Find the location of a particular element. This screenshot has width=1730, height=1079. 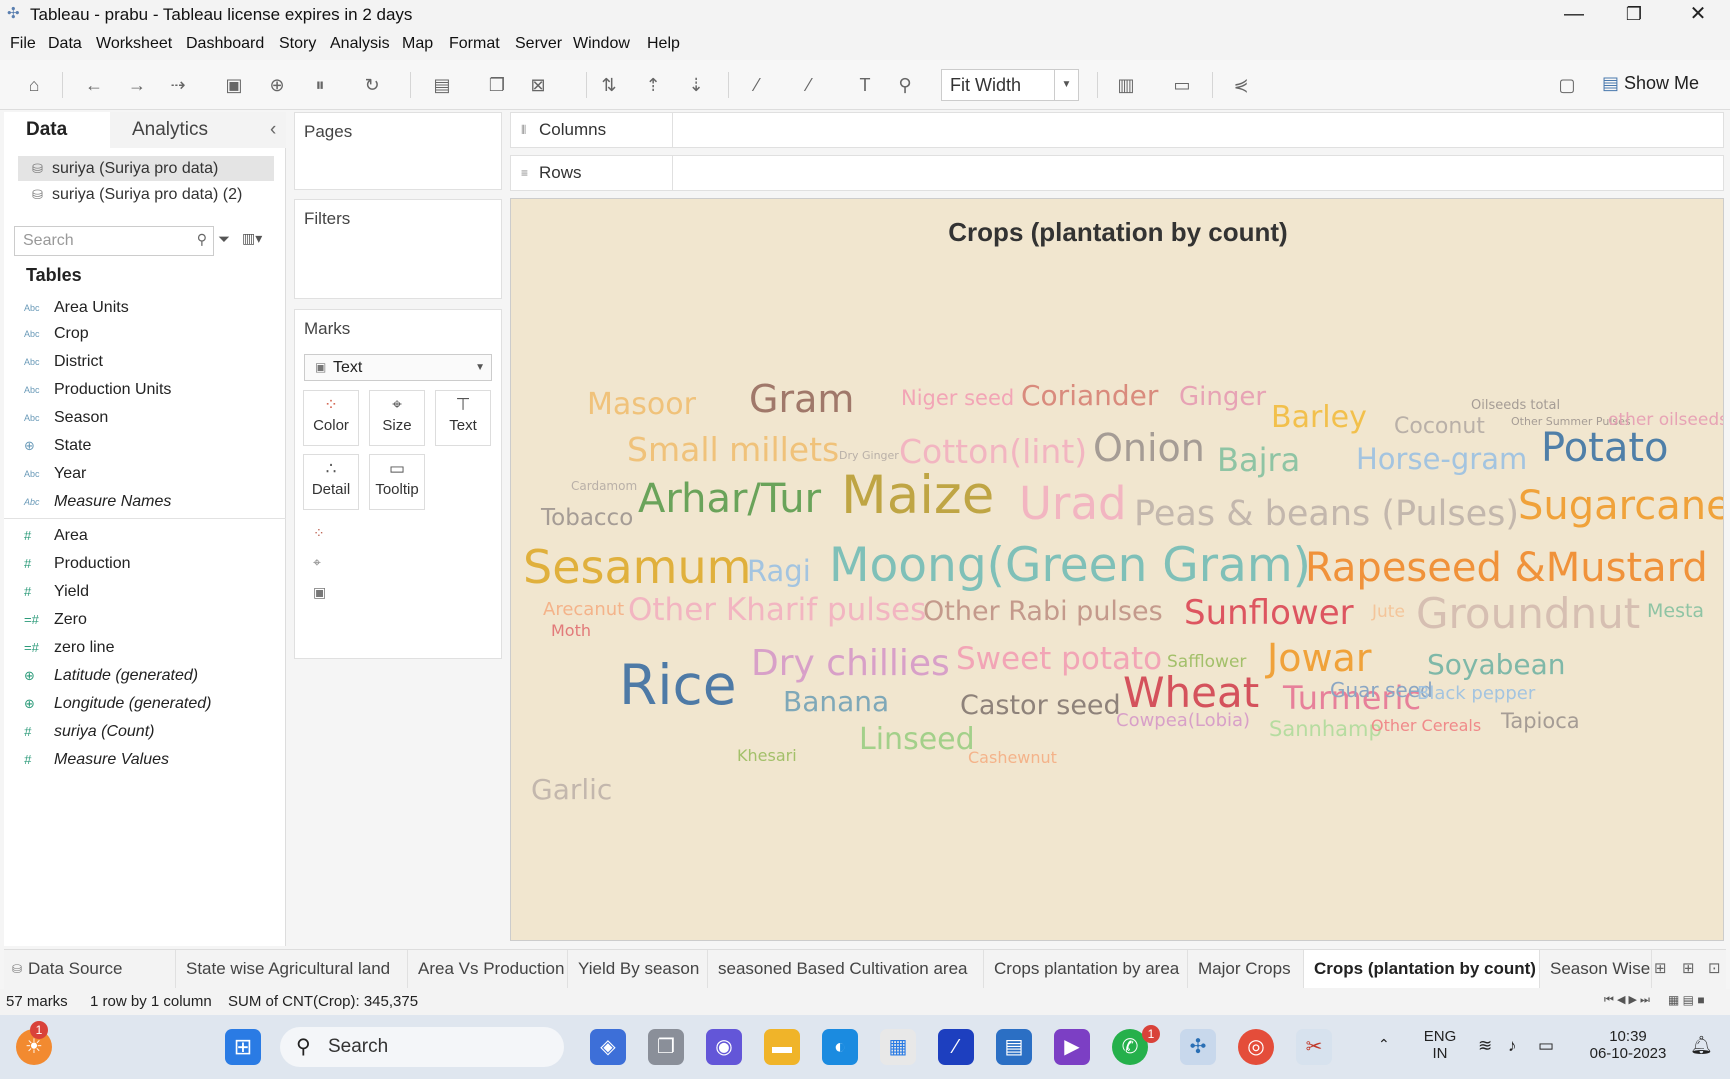

word-garlic: Garlic is located at coordinates (571, 789).